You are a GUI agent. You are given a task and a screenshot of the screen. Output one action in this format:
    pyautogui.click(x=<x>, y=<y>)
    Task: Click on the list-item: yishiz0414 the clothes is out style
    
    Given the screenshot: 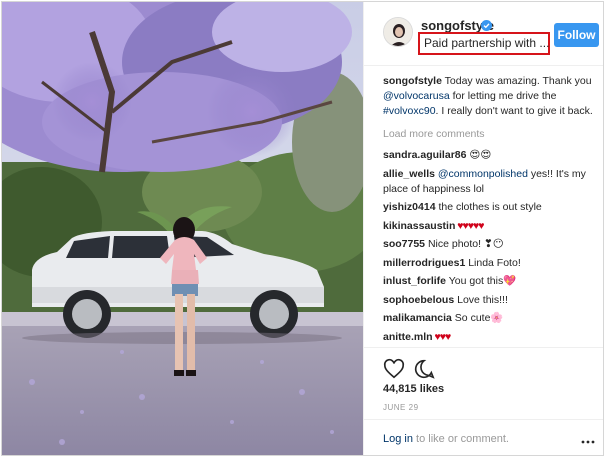 What is the action you would take?
    pyautogui.click(x=462, y=207)
    